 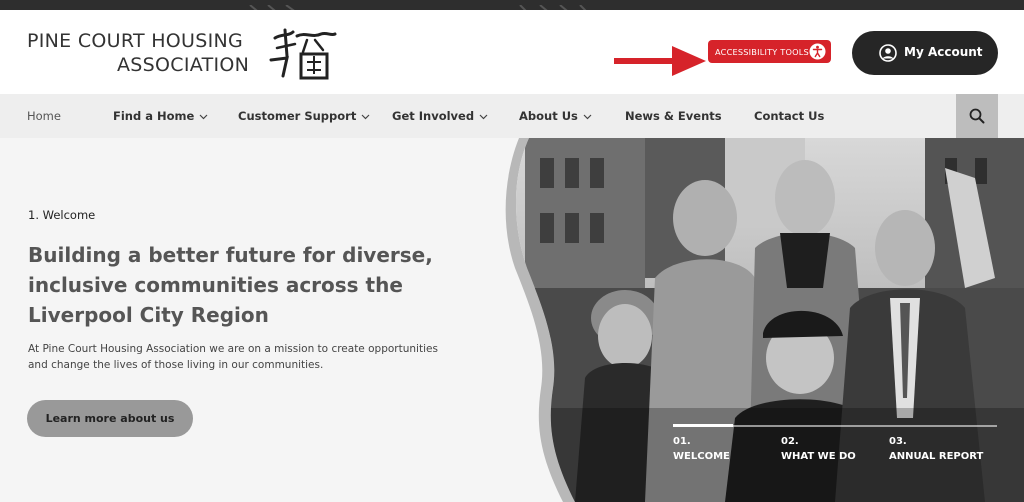 I want to click on slide-tab-welcome: 01. WELCOME, so click(x=701, y=449).